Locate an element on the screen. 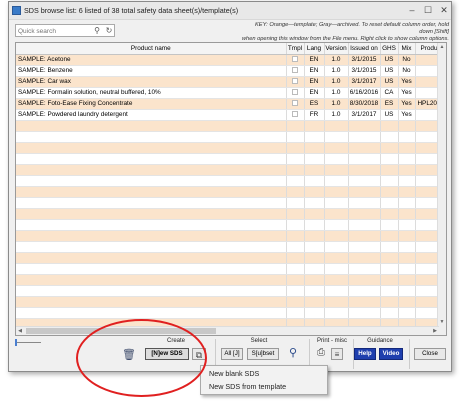 Image resolution: width=474 pixels, height=401 pixels. ghs-cell: US is located at coordinates (389, 115).